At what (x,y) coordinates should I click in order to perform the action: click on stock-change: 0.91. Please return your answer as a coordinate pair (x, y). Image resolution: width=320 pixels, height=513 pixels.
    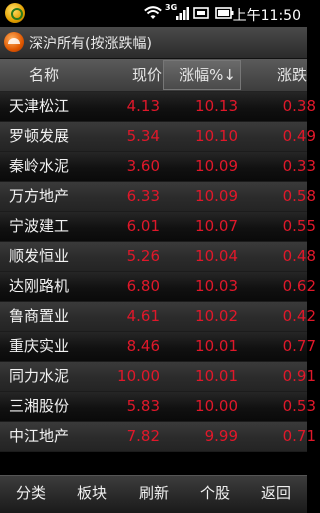
    Looking at the image, I should click on (299, 376).